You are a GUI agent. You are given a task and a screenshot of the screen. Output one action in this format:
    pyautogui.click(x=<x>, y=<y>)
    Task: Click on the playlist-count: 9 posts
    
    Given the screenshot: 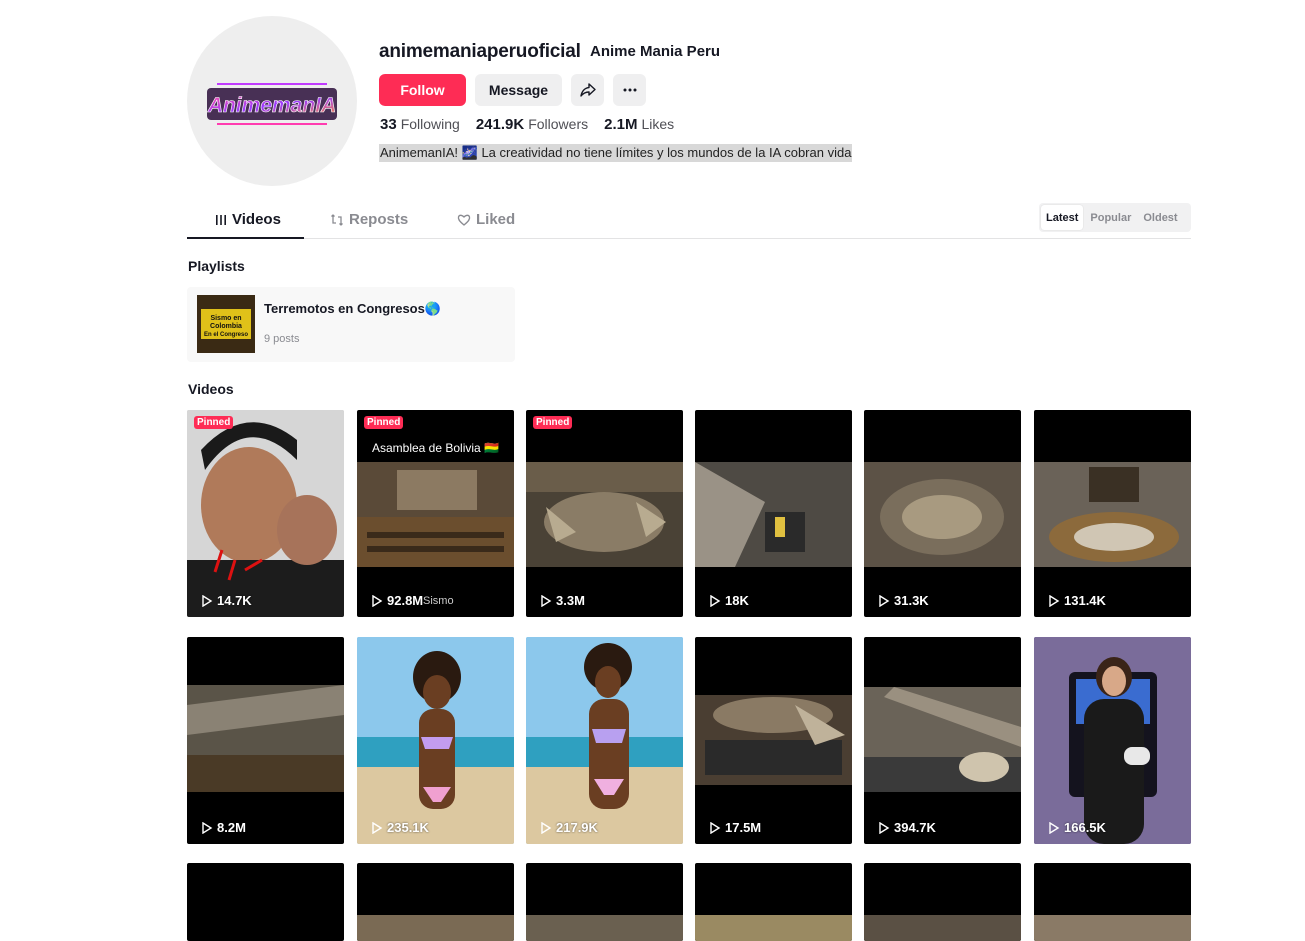 What is the action you would take?
    pyautogui.click(x=282, y=339)
    